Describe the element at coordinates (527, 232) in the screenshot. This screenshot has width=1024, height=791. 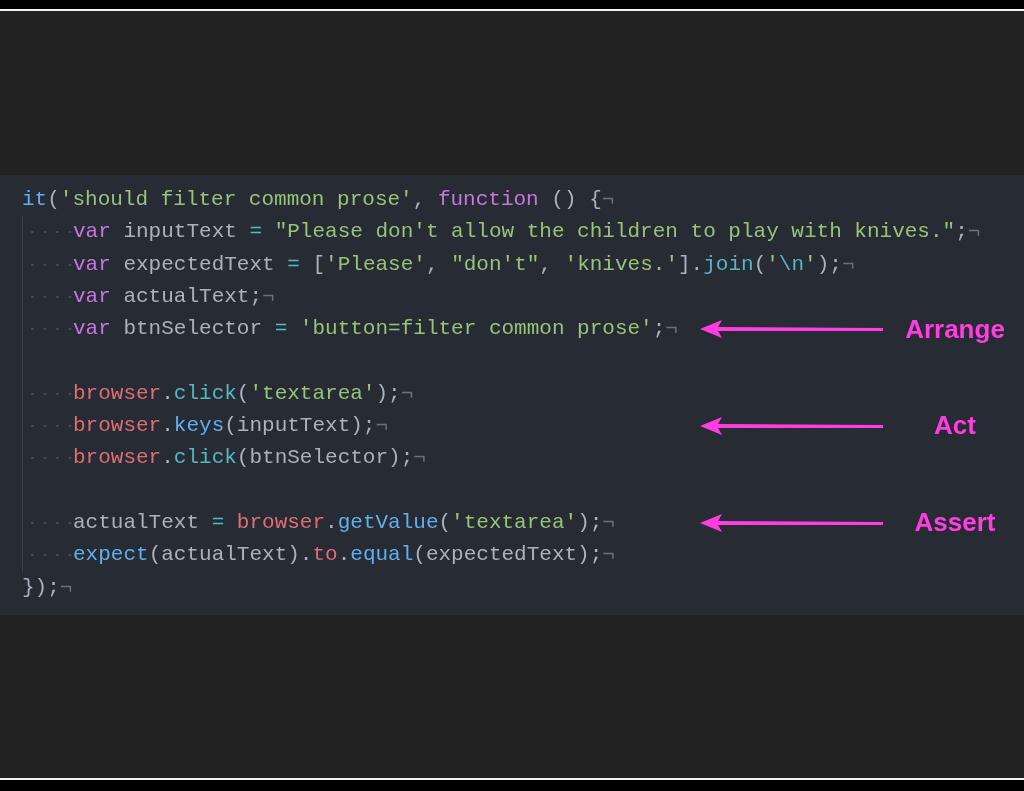
I see `code-line: var inputText = "Please don't allow the children to play with knives.";¬` at that location.